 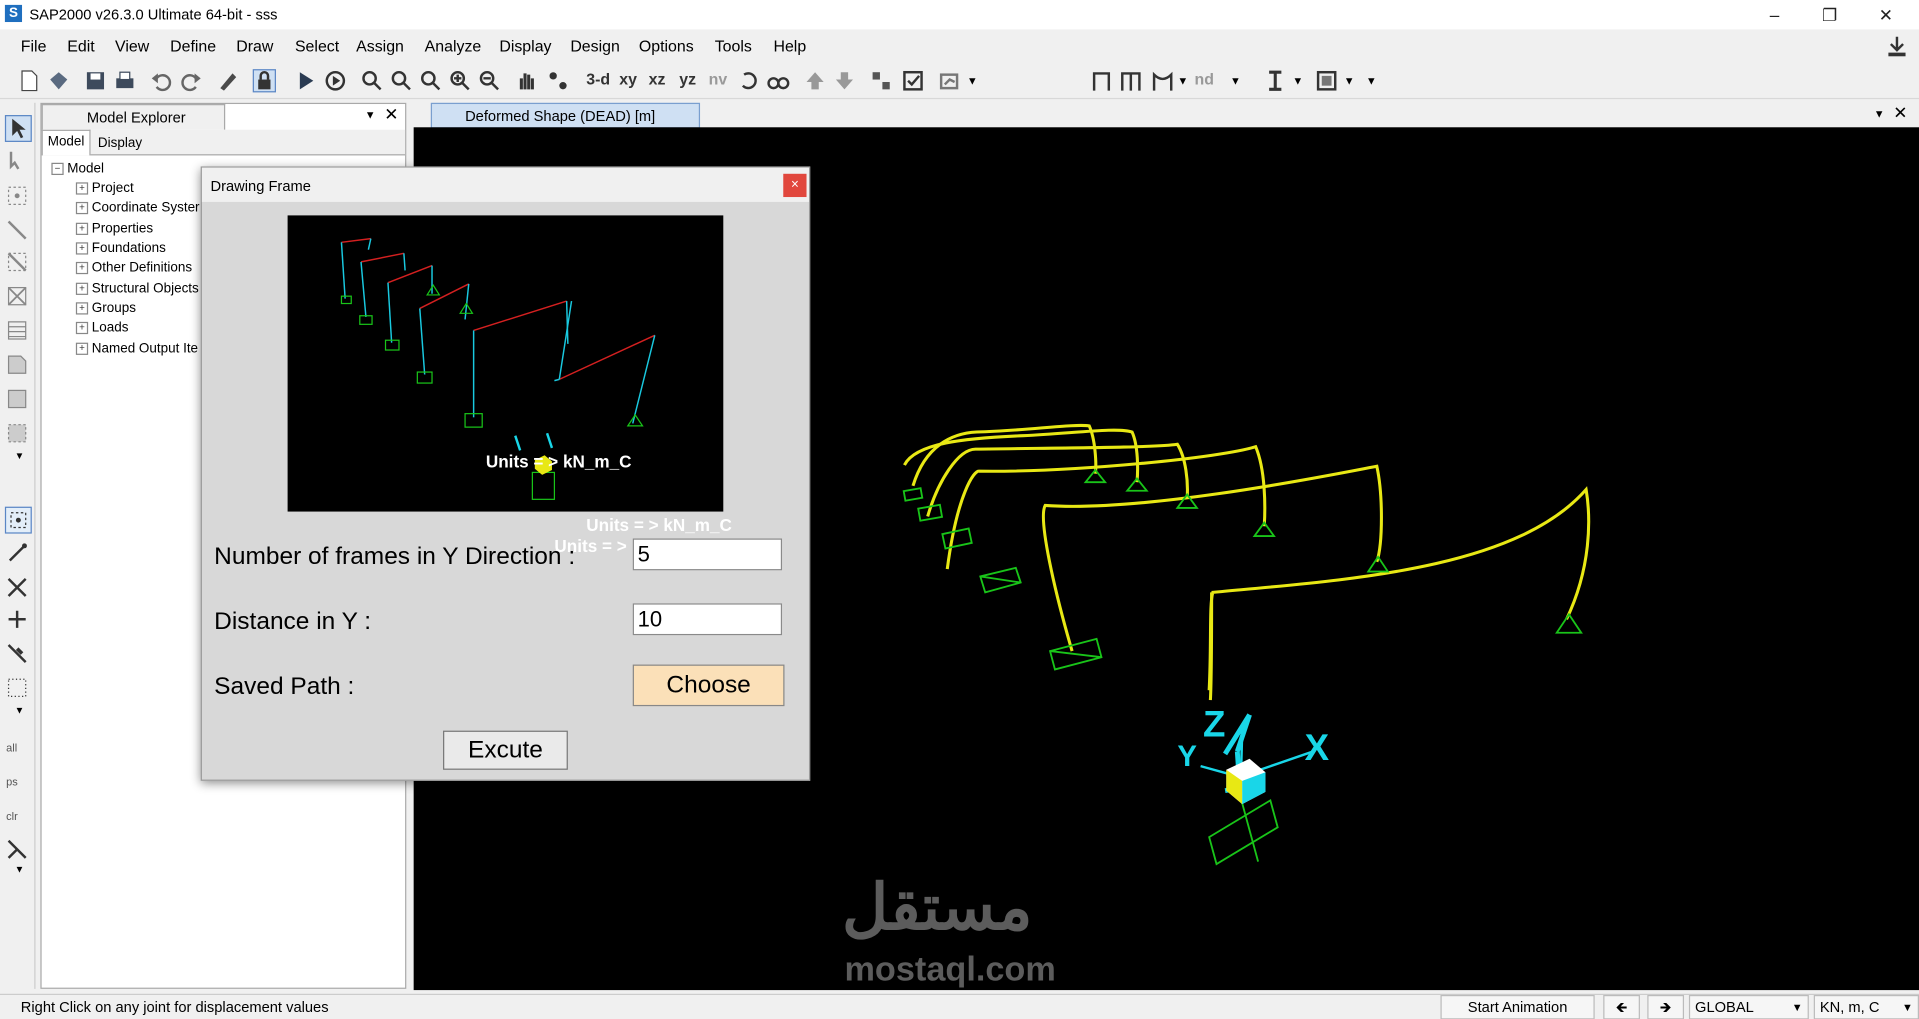 I want to click on choose-path-button: Choose, so click(x=708, y=685).